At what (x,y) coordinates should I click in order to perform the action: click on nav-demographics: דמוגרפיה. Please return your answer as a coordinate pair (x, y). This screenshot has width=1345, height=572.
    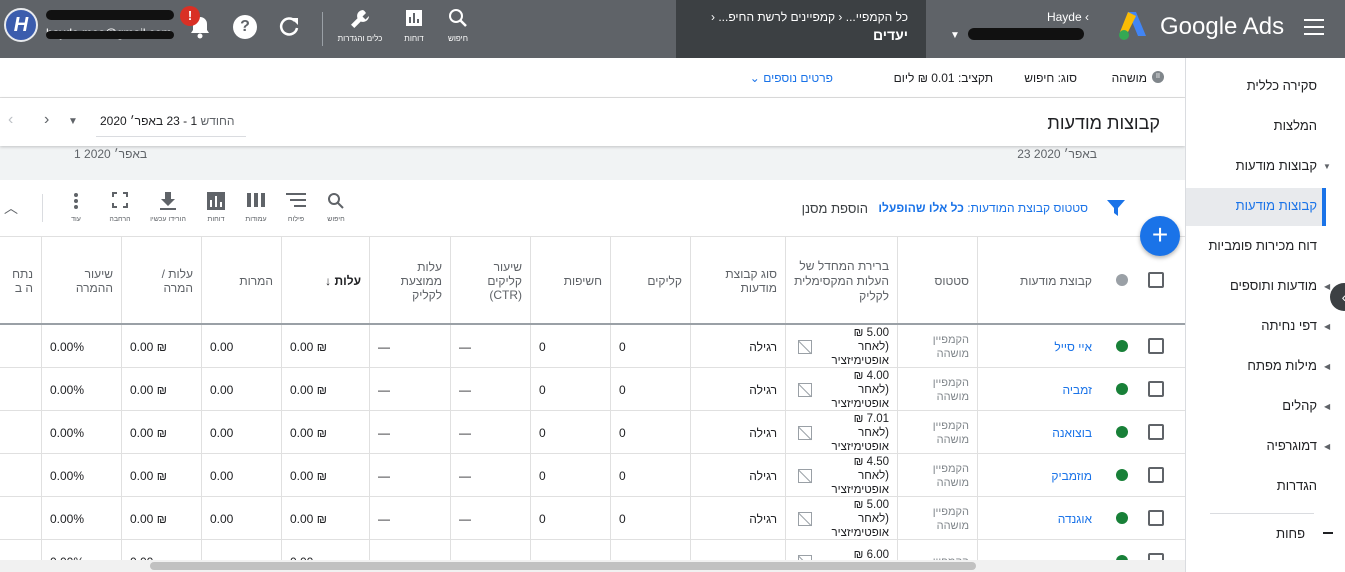
    Looking at the image, I should click on (1292, 445).